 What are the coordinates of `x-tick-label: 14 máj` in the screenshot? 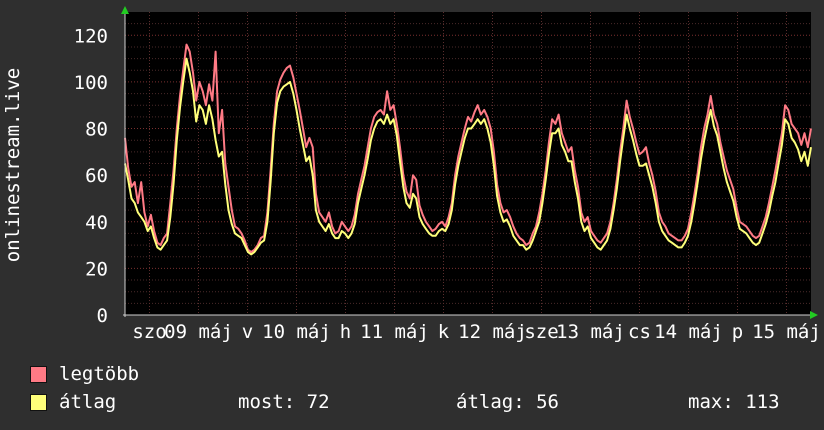 It's located at (688, 332).